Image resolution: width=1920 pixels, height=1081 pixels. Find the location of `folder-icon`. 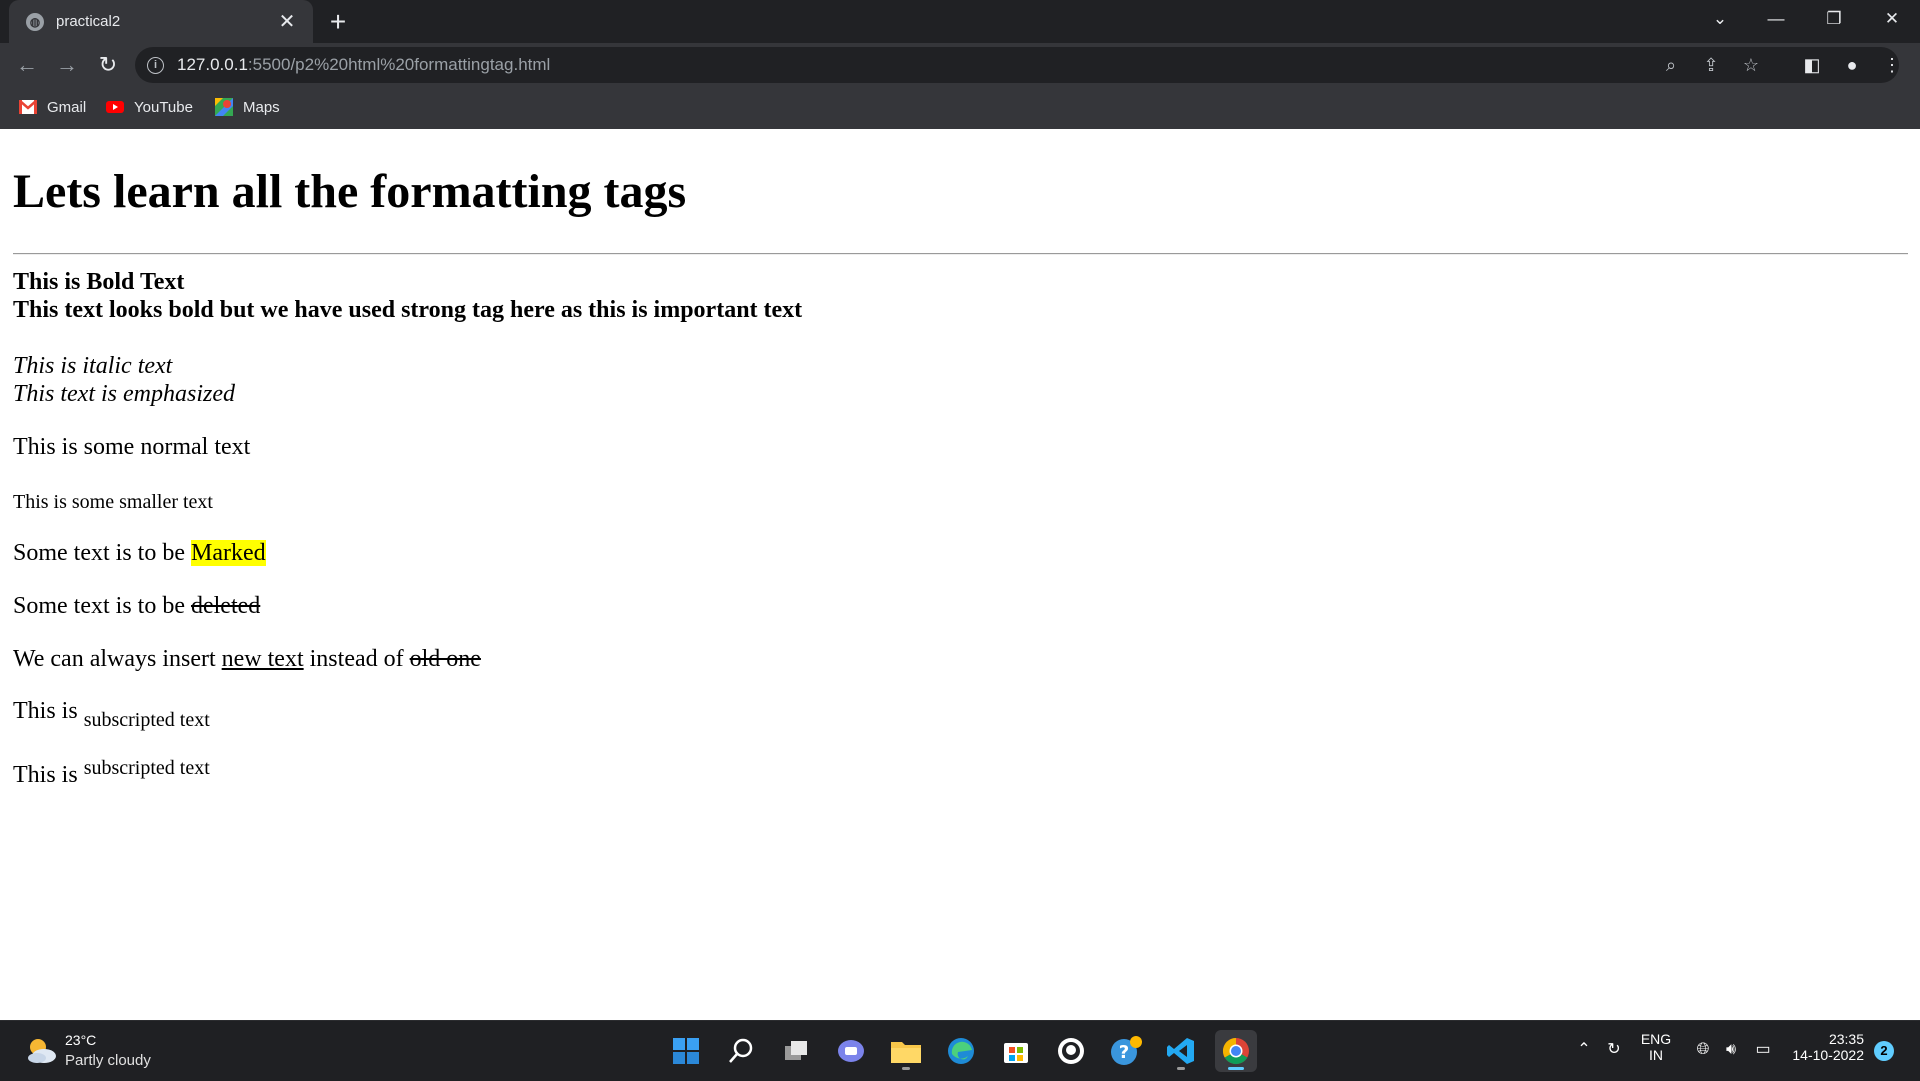

folder-icon is located at coordinates (906, 1052).